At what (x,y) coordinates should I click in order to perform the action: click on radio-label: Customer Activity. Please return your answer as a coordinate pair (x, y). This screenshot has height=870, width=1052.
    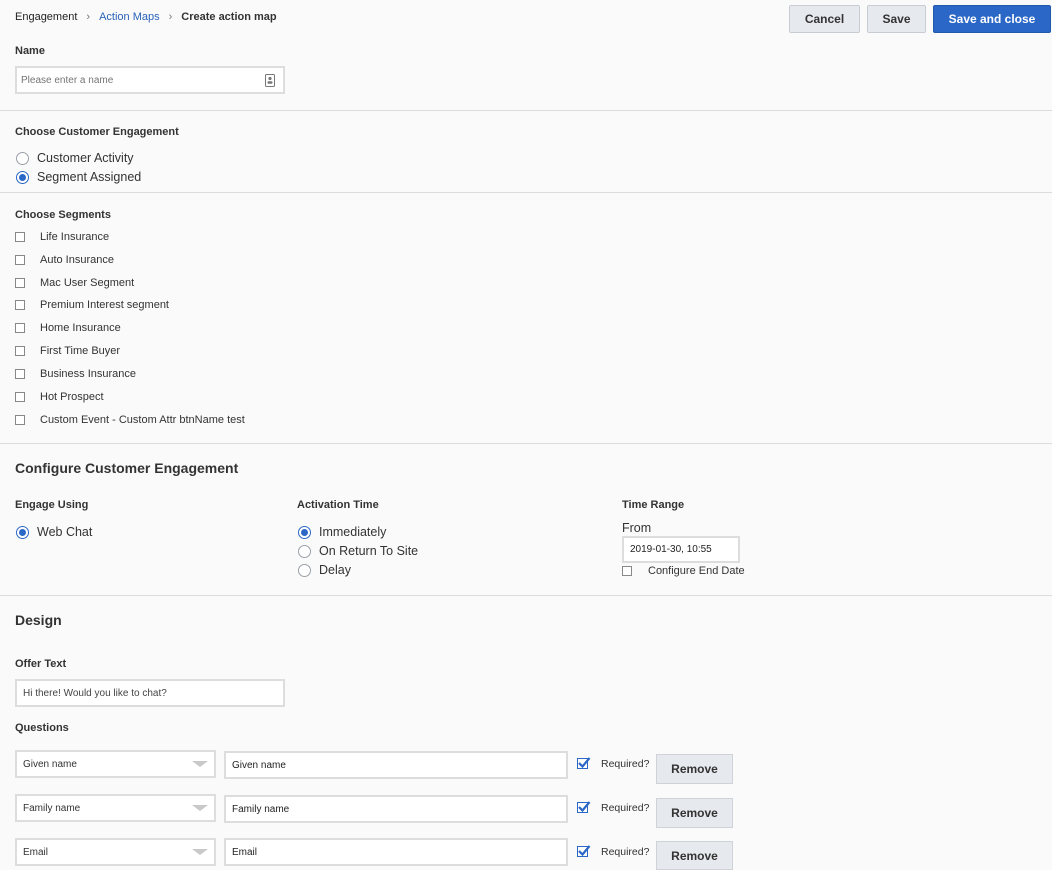
    Looking at the image, I should click on (85, 158).